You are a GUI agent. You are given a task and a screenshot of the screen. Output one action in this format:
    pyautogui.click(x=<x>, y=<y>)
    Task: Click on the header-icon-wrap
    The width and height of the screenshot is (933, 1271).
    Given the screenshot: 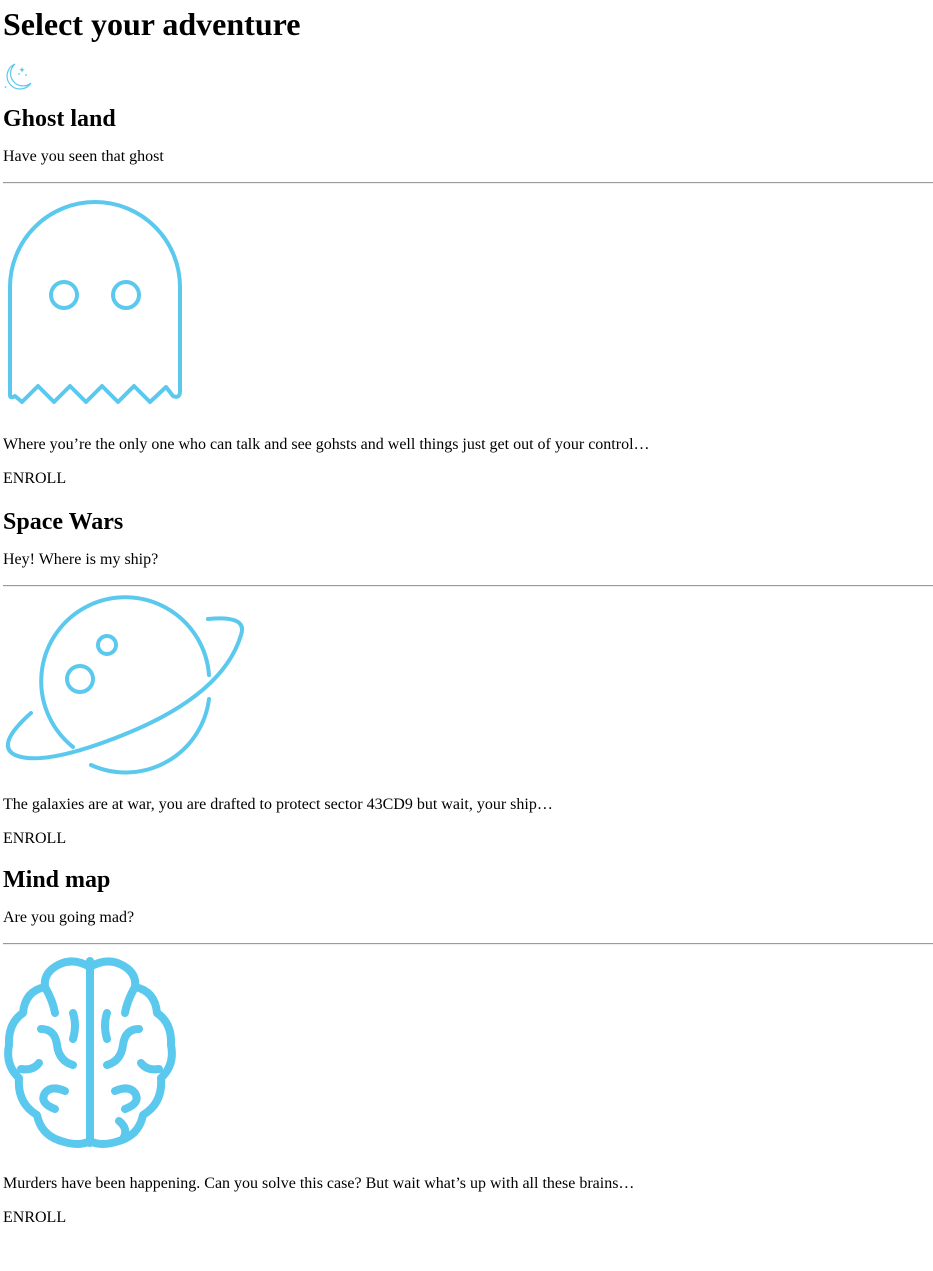 What is the action you would take?
    pyautogui.click(x=468, y=76)
    